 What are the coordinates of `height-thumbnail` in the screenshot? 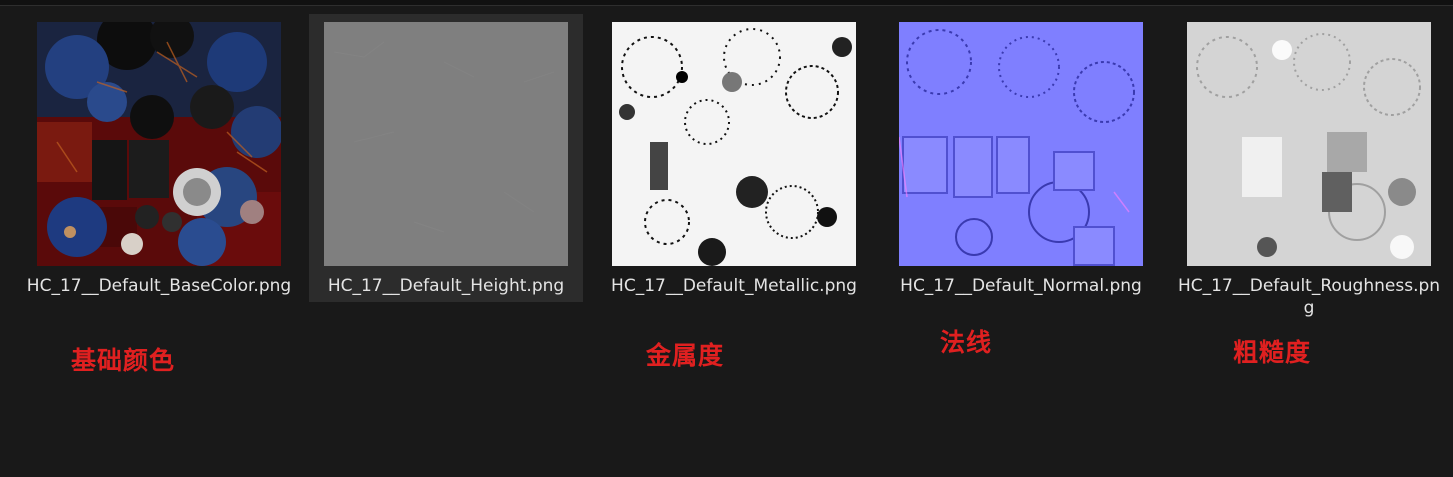 It's located at (446, 144).